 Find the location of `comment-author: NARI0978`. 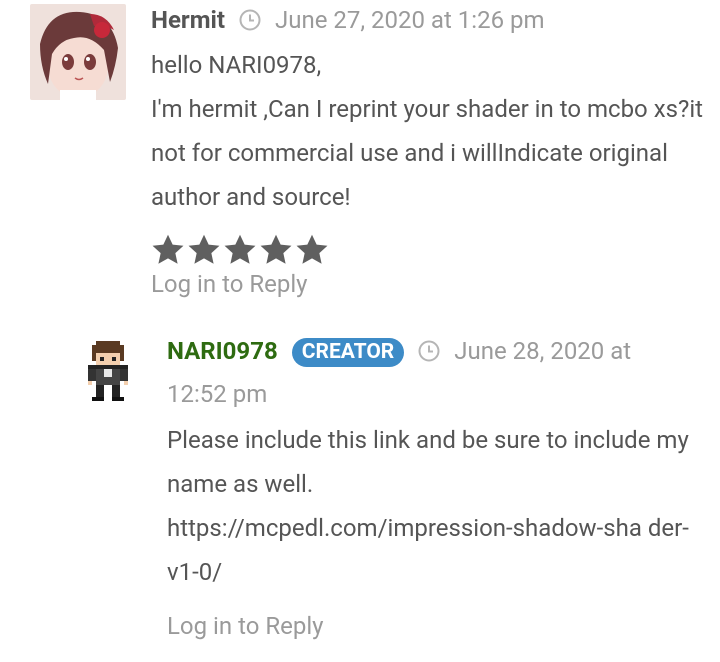

comment-author: NARI0978 is located at coordinates (222, 351).